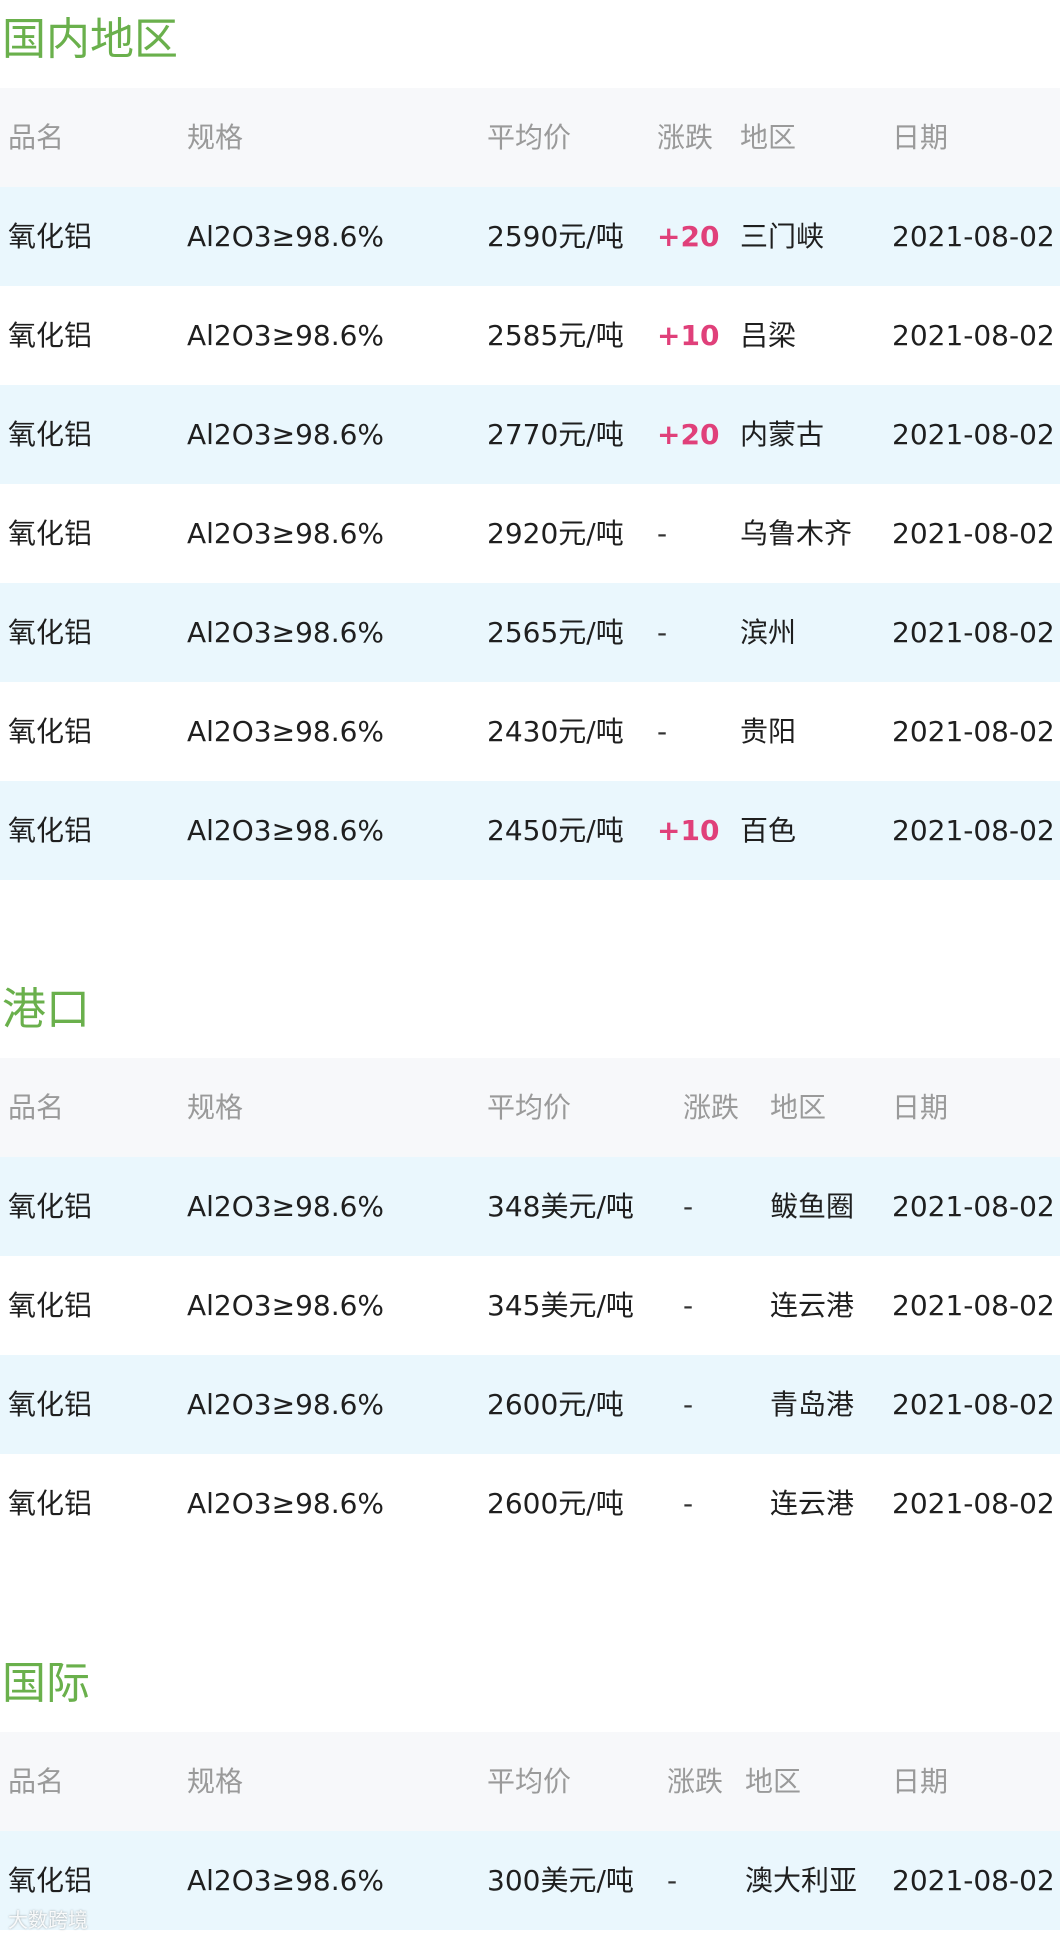 Image resolution: width=1060 pixels, height=1934 pixels. What do you see at coordinates (812, 1206) in the screenshot?
I see `cell-region: 鲅鱼圈` at bounding box center [812, 1206].